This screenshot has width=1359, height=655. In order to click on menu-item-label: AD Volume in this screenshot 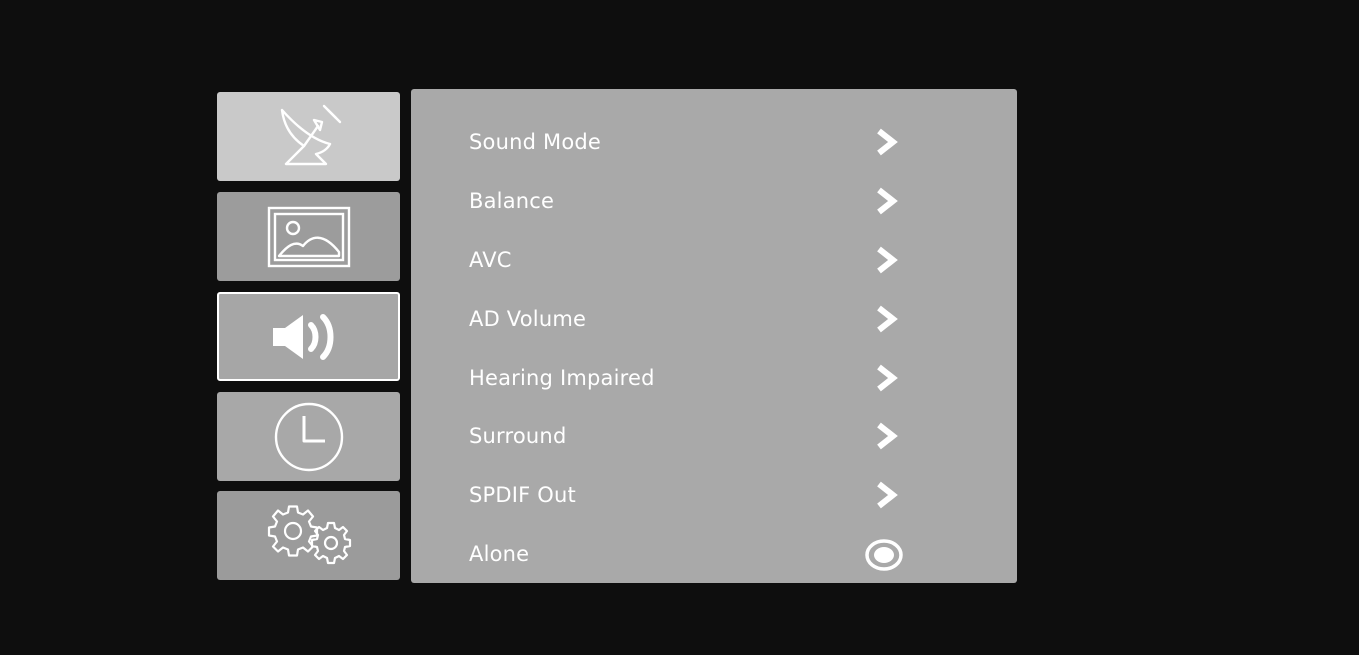, I will do `click(528, 319)`.